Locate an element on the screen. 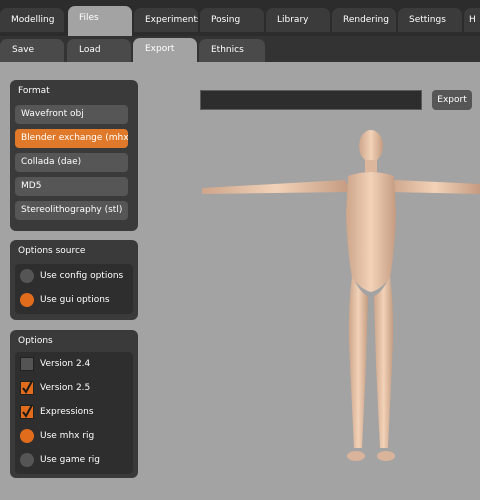 This screenshot has width=480, height=500. right-leg is located at coordinates (384, 362).